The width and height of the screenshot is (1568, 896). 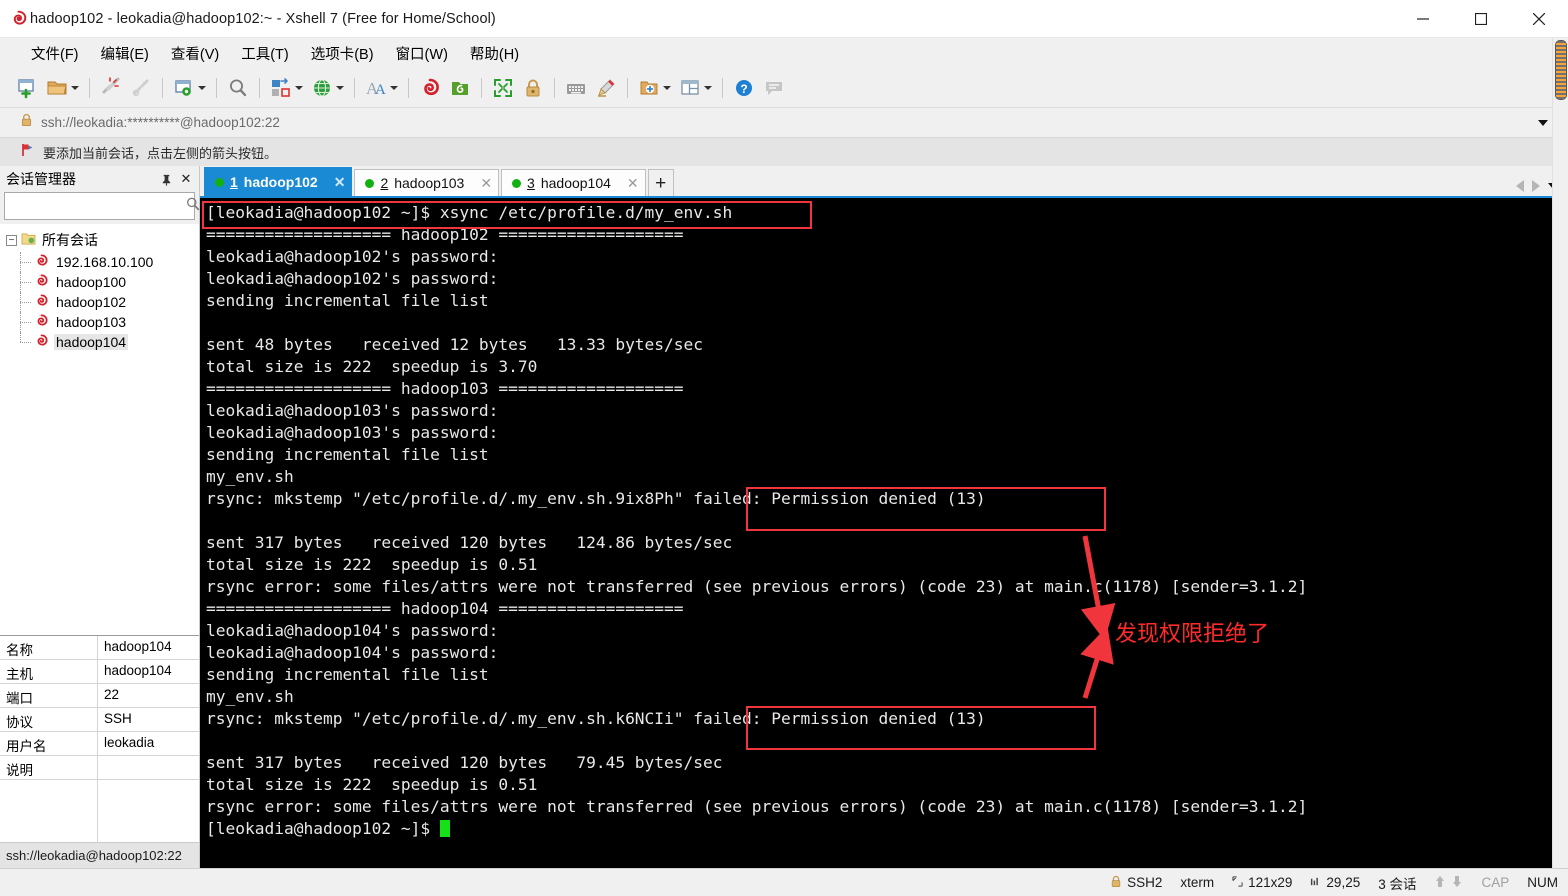 What do you see at coordinates (109, 282) in the screenshot?
I see `session-item-hadoop100: hadoop100` at bounding box center [109, 282].